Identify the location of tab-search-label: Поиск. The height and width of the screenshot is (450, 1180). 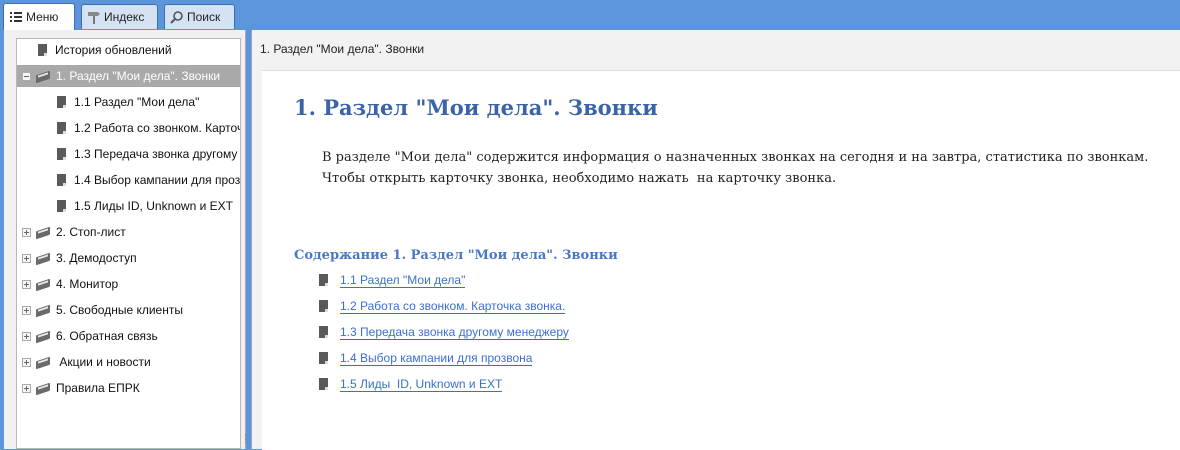
(204, 17).